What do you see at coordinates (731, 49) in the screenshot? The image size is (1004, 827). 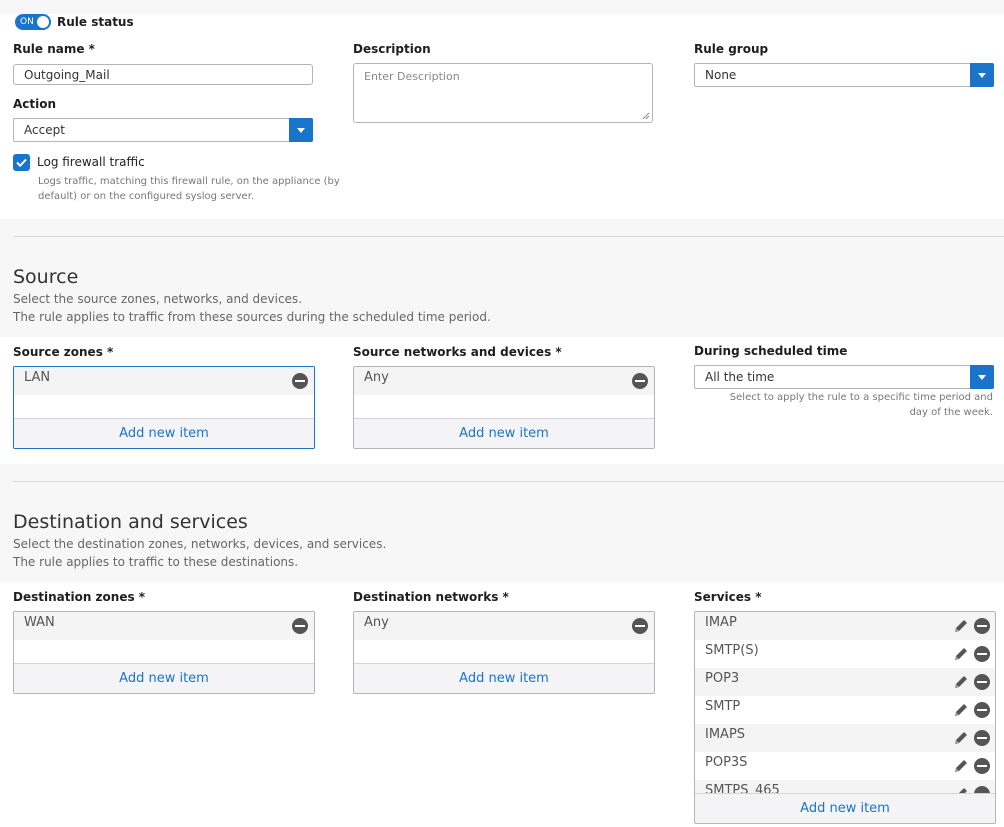 I see `rule-group-label: Rule group` at bounding box center [731, 49].